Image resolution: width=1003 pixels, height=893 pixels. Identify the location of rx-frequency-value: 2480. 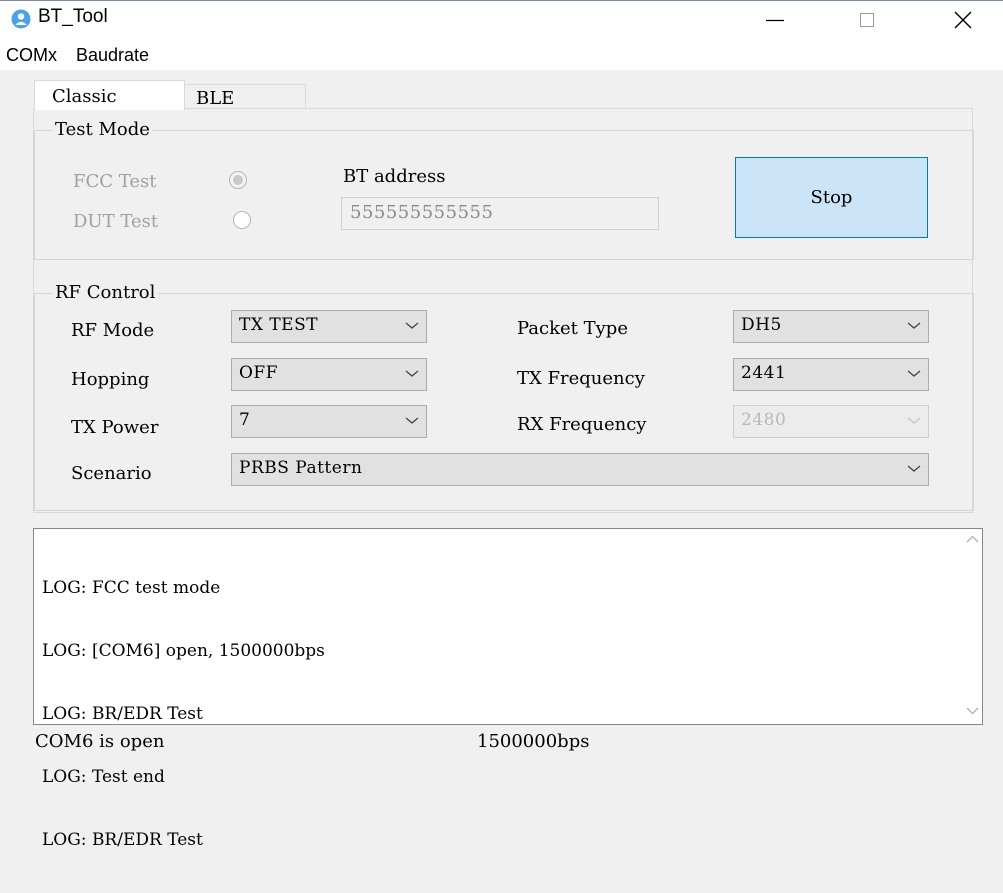
(764, 420).